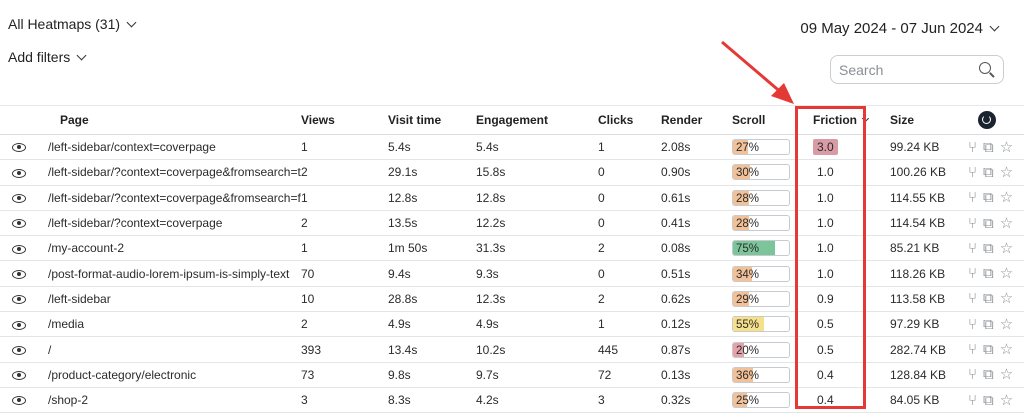  What do you see at coordinates (39, 57) in the screenshot?
I see `add-filters-label: Add filters` at bounding box center [39, 57].